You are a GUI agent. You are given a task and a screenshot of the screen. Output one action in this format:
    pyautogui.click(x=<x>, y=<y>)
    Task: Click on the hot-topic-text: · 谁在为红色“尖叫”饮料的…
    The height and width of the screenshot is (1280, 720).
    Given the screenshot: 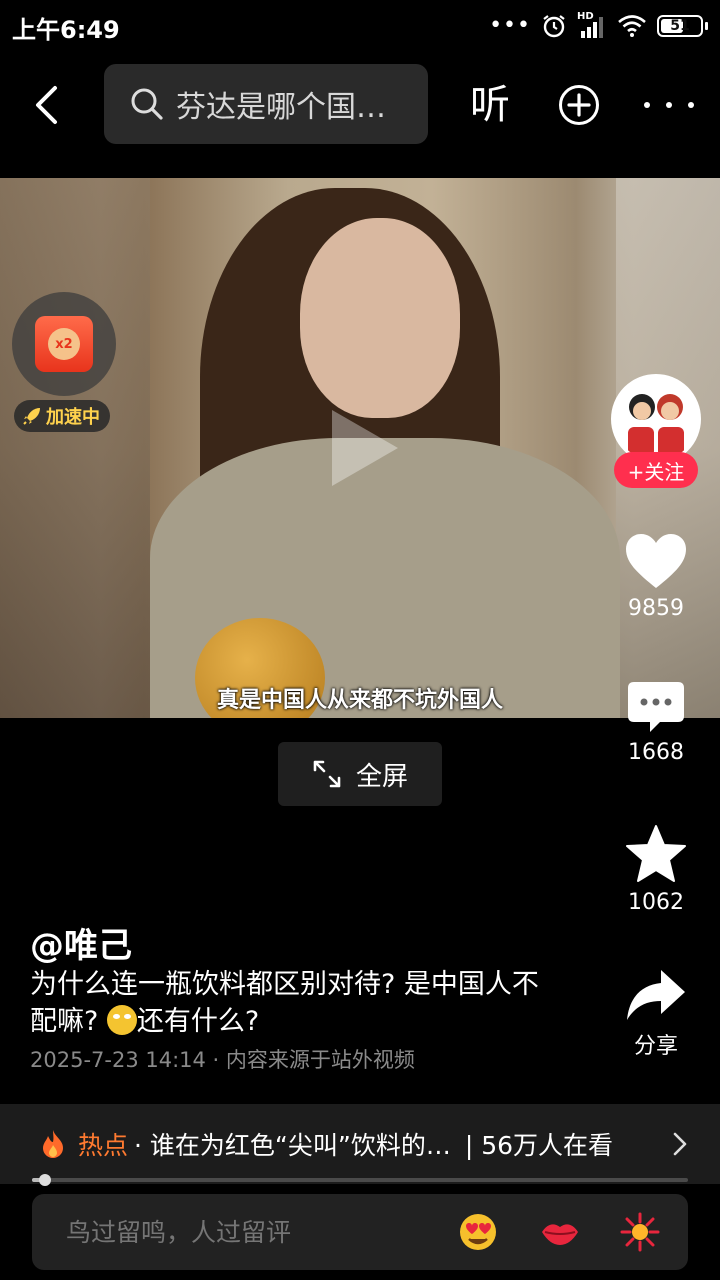 What is the action you would take?
    pyautogui.click(x=292, y=1145)
    